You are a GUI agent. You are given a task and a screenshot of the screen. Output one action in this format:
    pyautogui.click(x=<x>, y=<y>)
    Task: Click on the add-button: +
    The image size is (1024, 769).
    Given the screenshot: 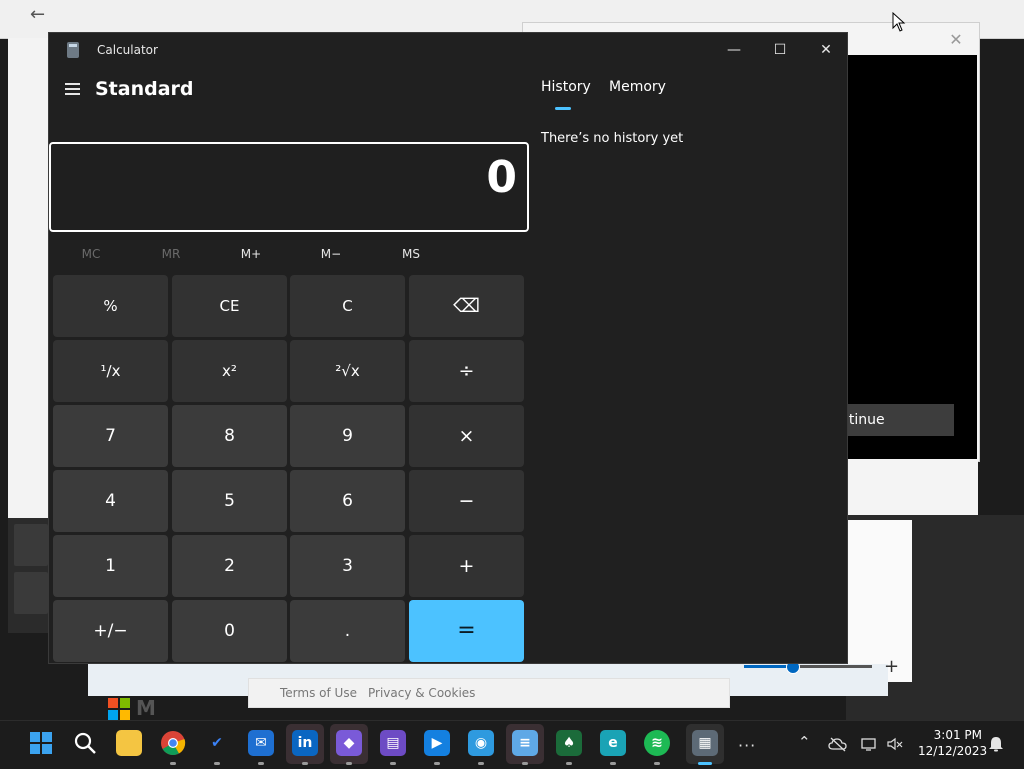 What is the action you would take?
    pyautogui.click(x=466, y=566)
    